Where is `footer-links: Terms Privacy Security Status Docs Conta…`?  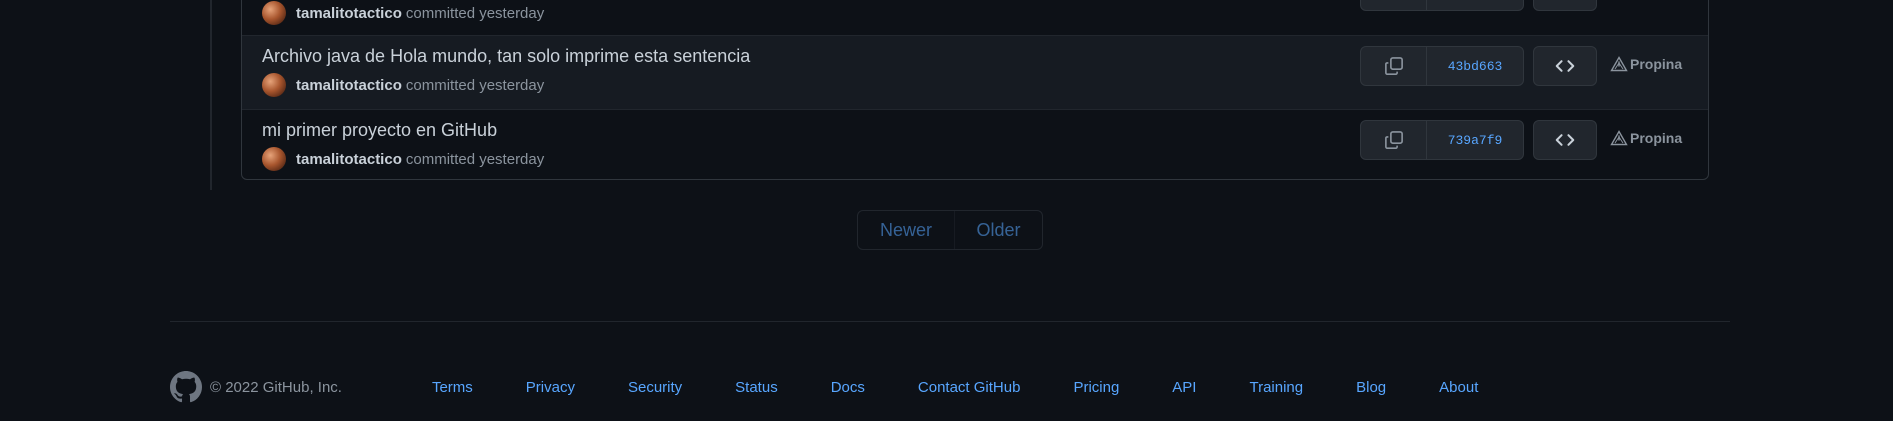
footer-links: Terms Privacy Security Status Docs Conta… is located at coordinates (981, 387).